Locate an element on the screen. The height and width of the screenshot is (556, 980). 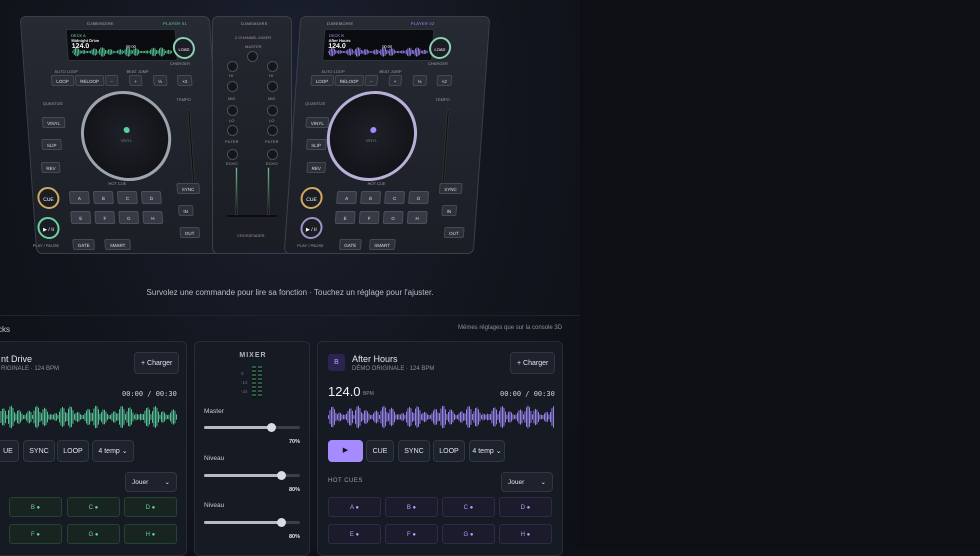
filter-knob-a is located at coordinates (232, 130).